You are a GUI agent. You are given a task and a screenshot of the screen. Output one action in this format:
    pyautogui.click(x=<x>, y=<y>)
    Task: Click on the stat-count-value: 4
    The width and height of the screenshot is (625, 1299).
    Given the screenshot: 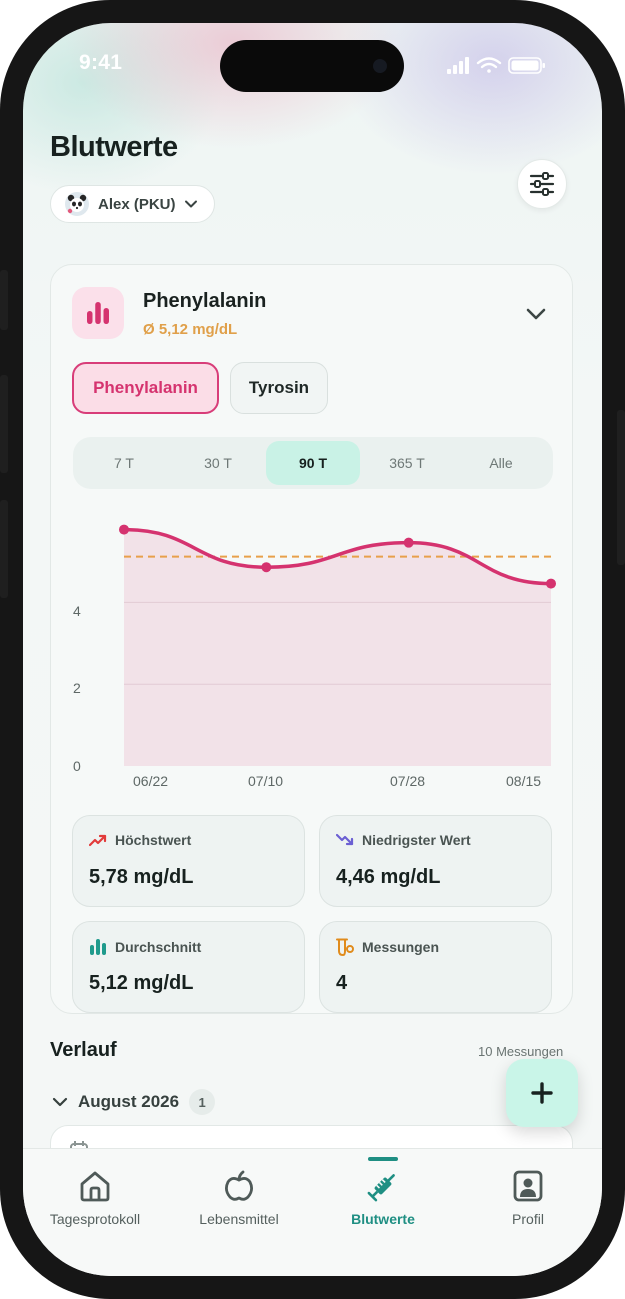 What is the action you would take?
    pyautogui.click(x=342, y=983)
    